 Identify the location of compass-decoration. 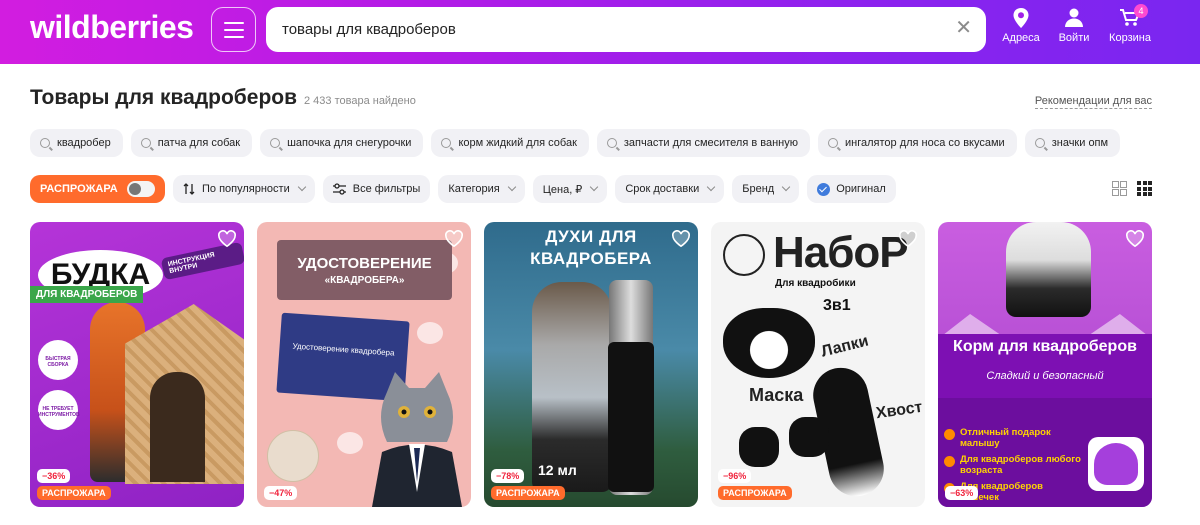
(744, 255).